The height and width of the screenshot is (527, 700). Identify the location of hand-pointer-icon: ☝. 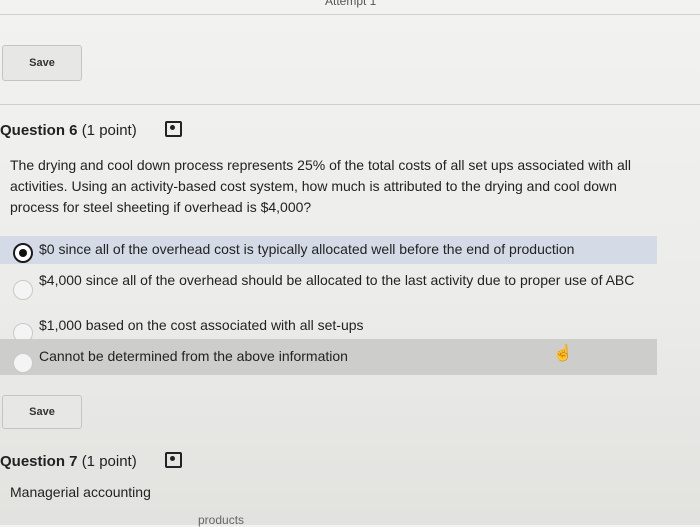
(563, 353).